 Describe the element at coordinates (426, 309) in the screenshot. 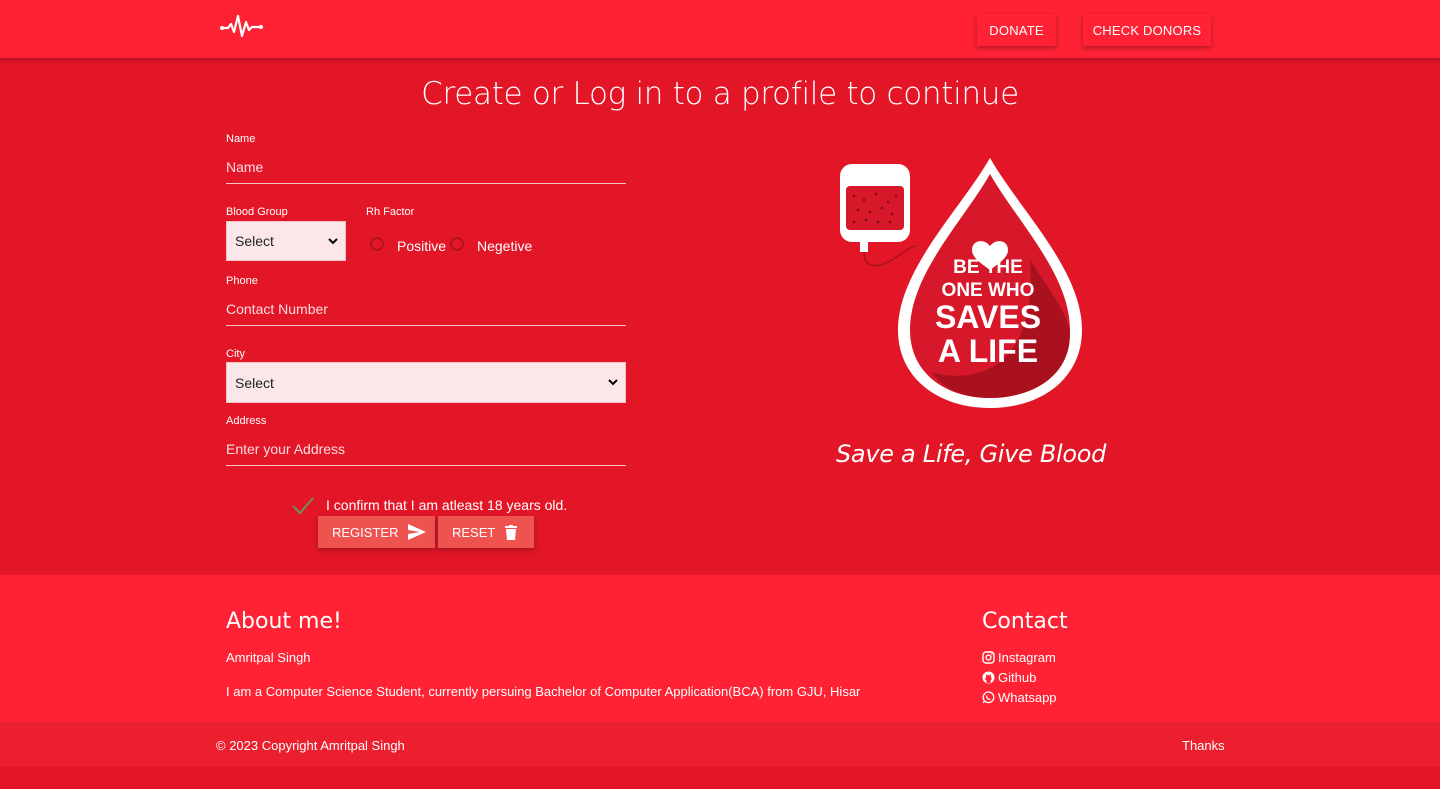

I see `phone-input` at that location.